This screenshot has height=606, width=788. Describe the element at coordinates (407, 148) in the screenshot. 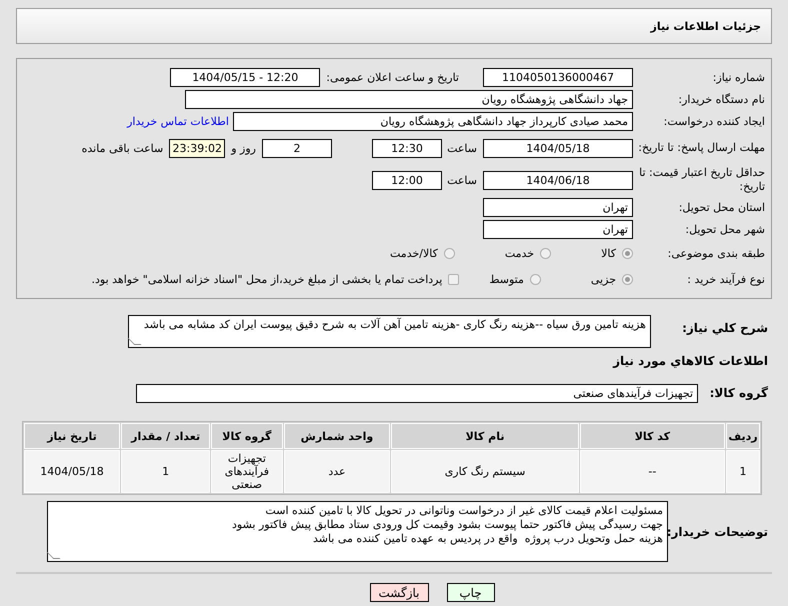

I see `time-field: 12:30` at that location.